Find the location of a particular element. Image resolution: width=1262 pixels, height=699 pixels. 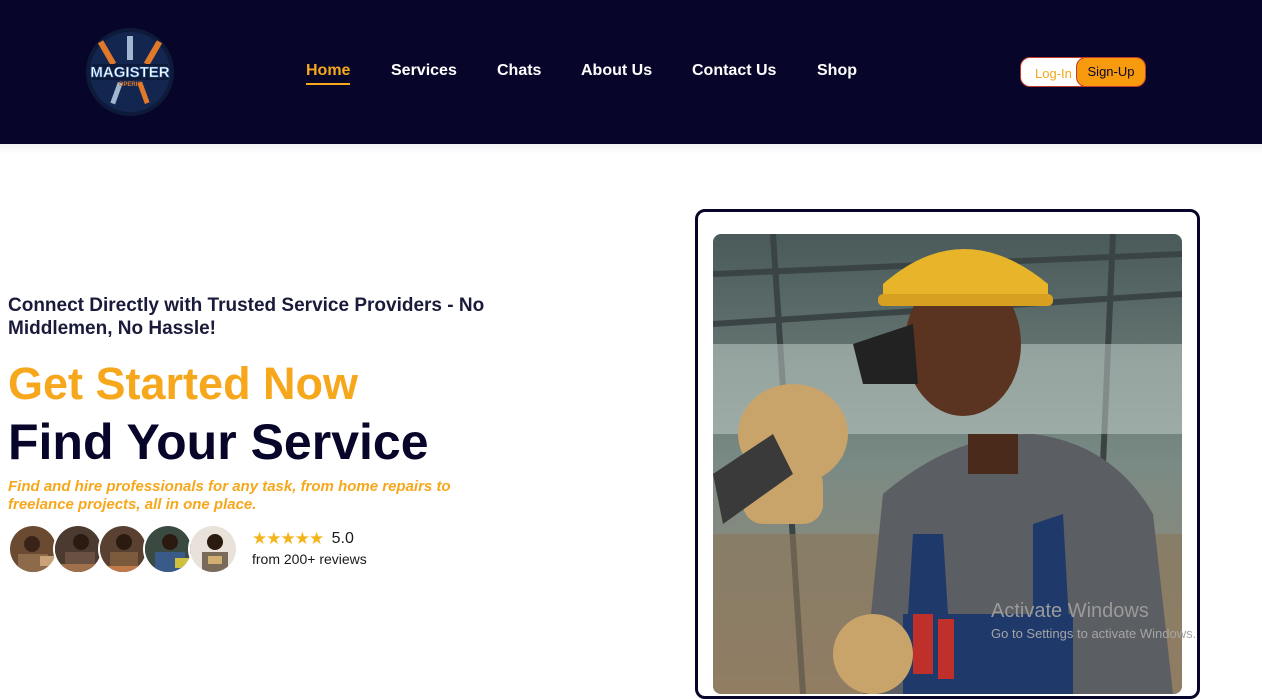

header-shadow is located at coordinates (631, 149).